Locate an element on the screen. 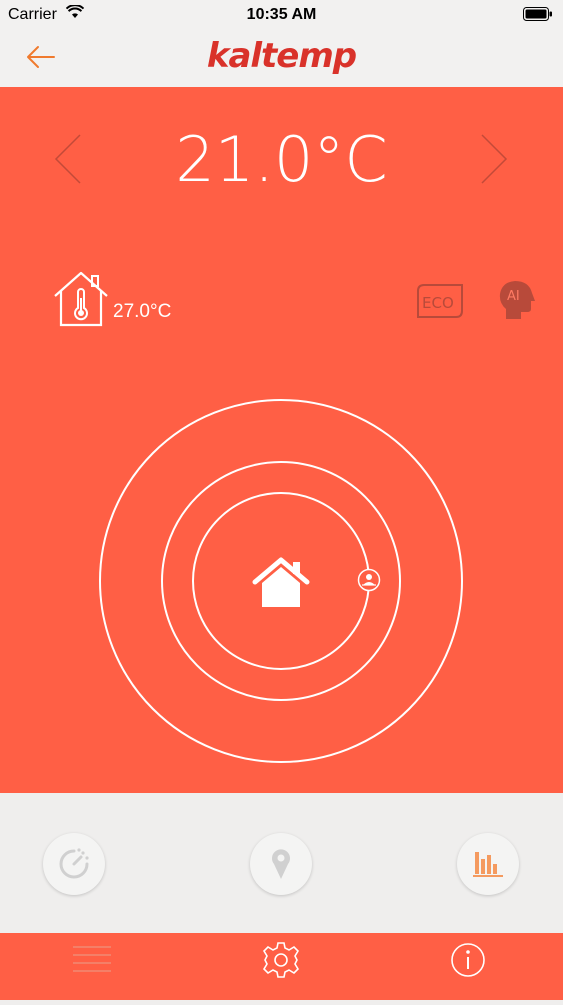 The height and width of the screenshot is (1005, 563). battery-icon is located at coordinates (537, 14).